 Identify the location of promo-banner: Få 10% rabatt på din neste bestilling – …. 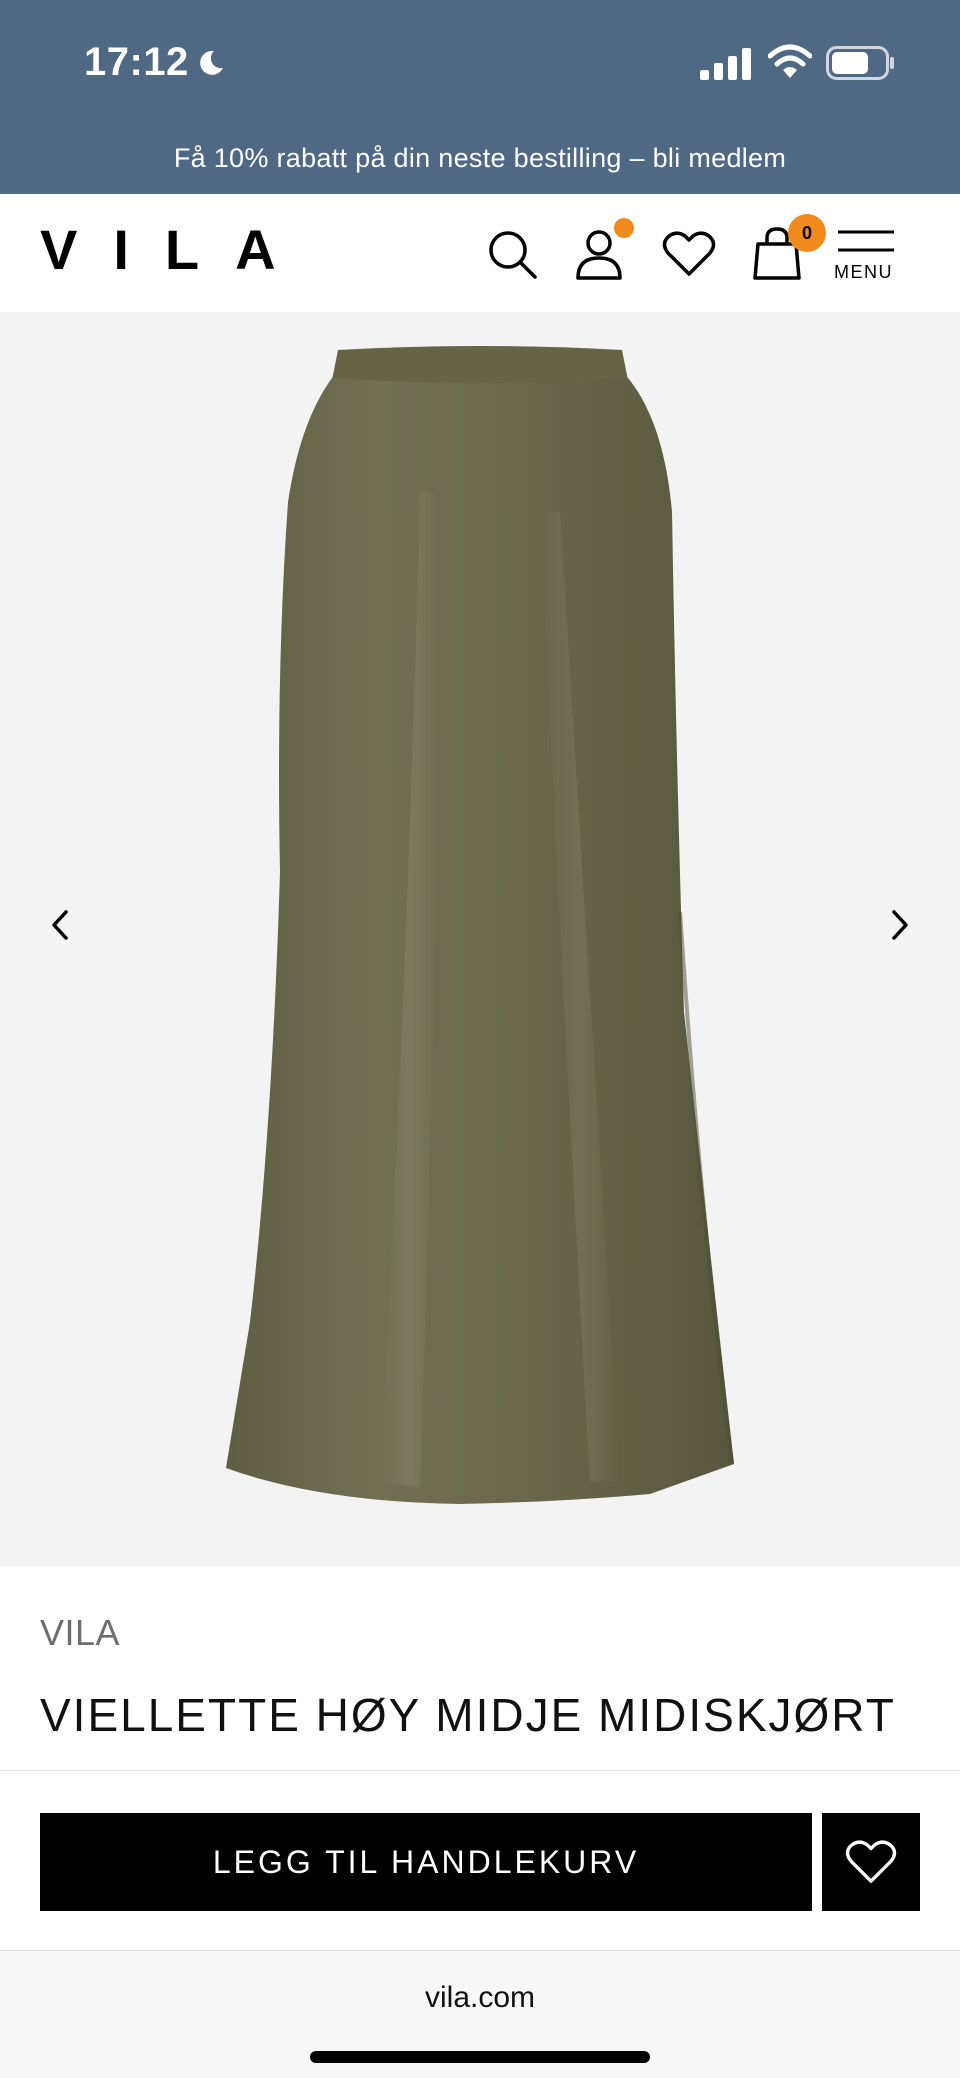
(480, 158).